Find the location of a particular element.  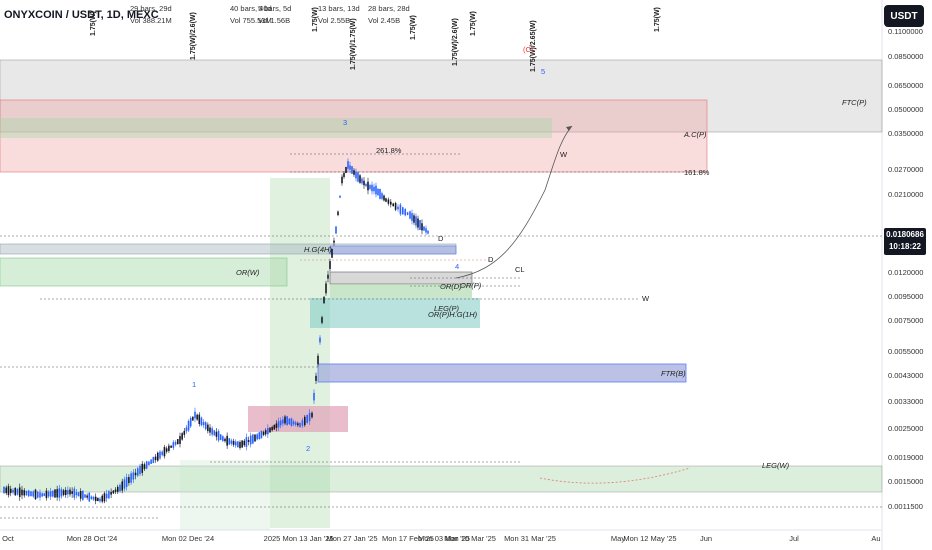

ftc-zone-label: FTC(P) is located at coordinates (854, 102).